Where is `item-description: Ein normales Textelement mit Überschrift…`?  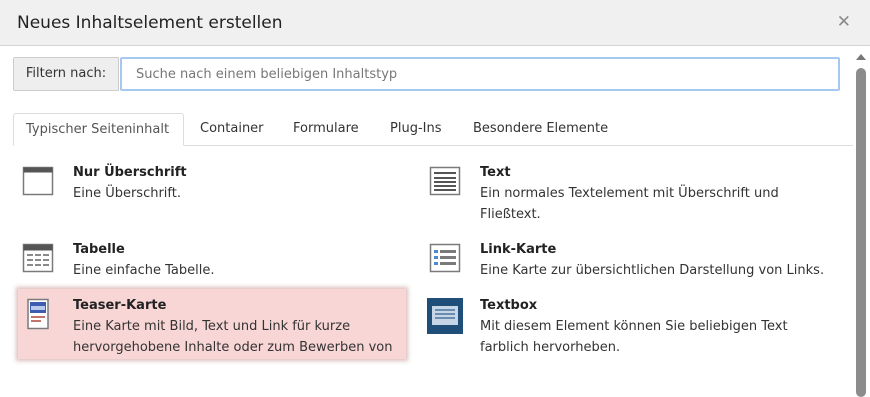
item-description: Ein normales Textelement mit Überschrift… is located at coordinates (629, 204).